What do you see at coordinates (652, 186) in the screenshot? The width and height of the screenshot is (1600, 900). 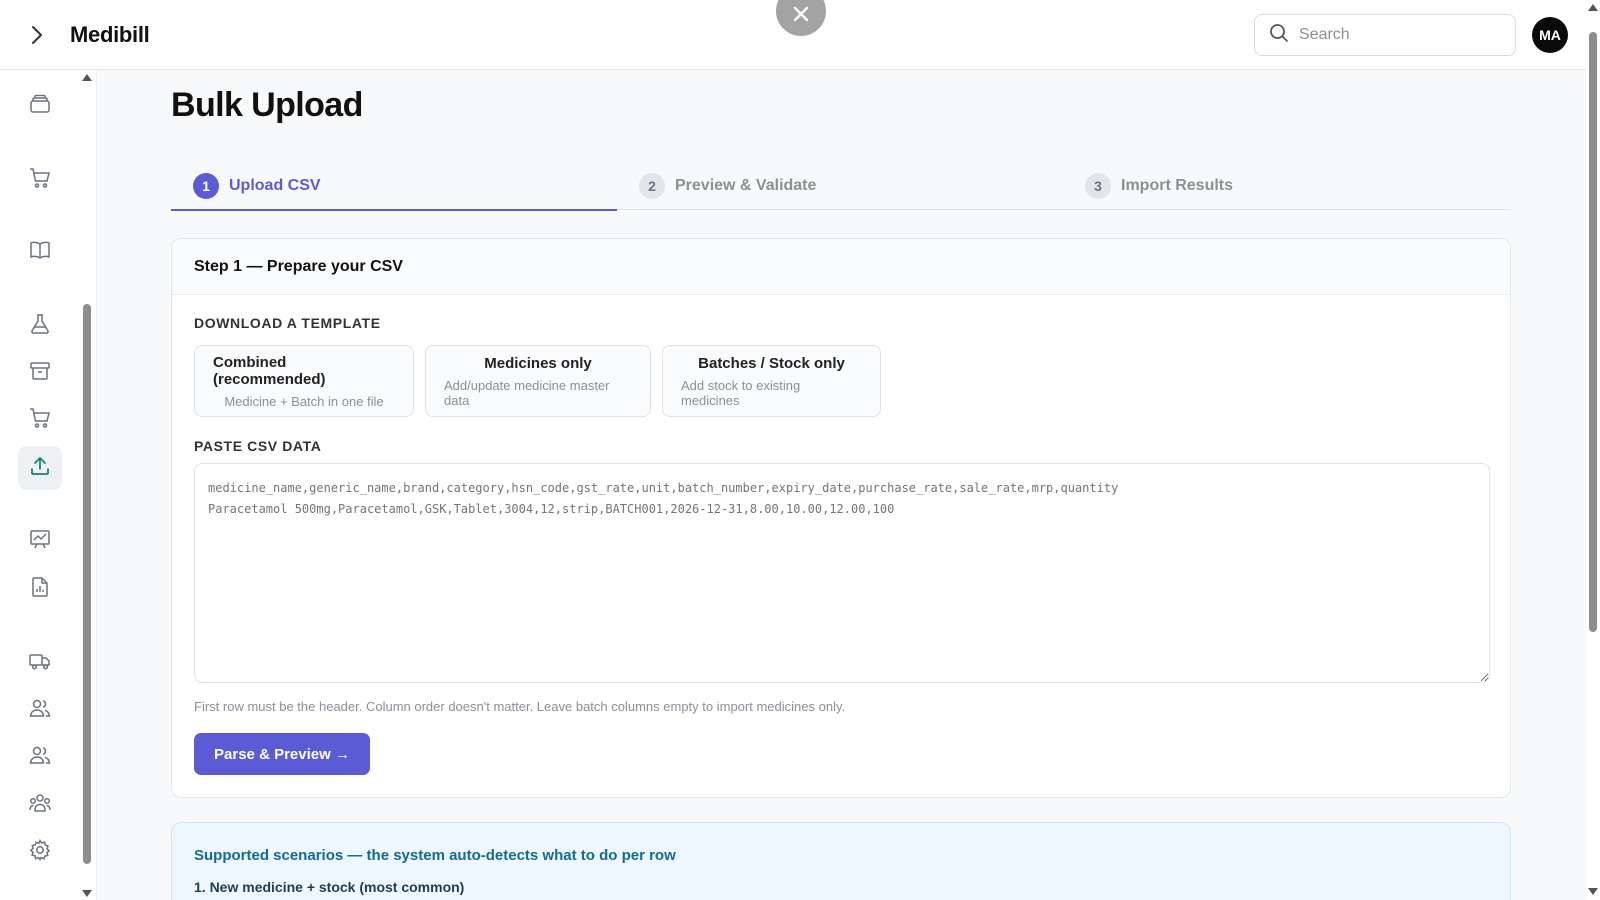 I see `step-number: 2` at bounding box center [652, 186].